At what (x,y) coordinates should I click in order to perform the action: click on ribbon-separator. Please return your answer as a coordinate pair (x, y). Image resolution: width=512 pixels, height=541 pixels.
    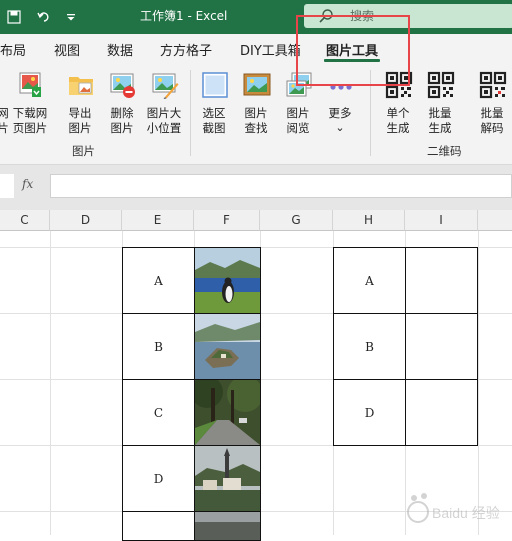
    Looking at the image, I should click on (370, 113).